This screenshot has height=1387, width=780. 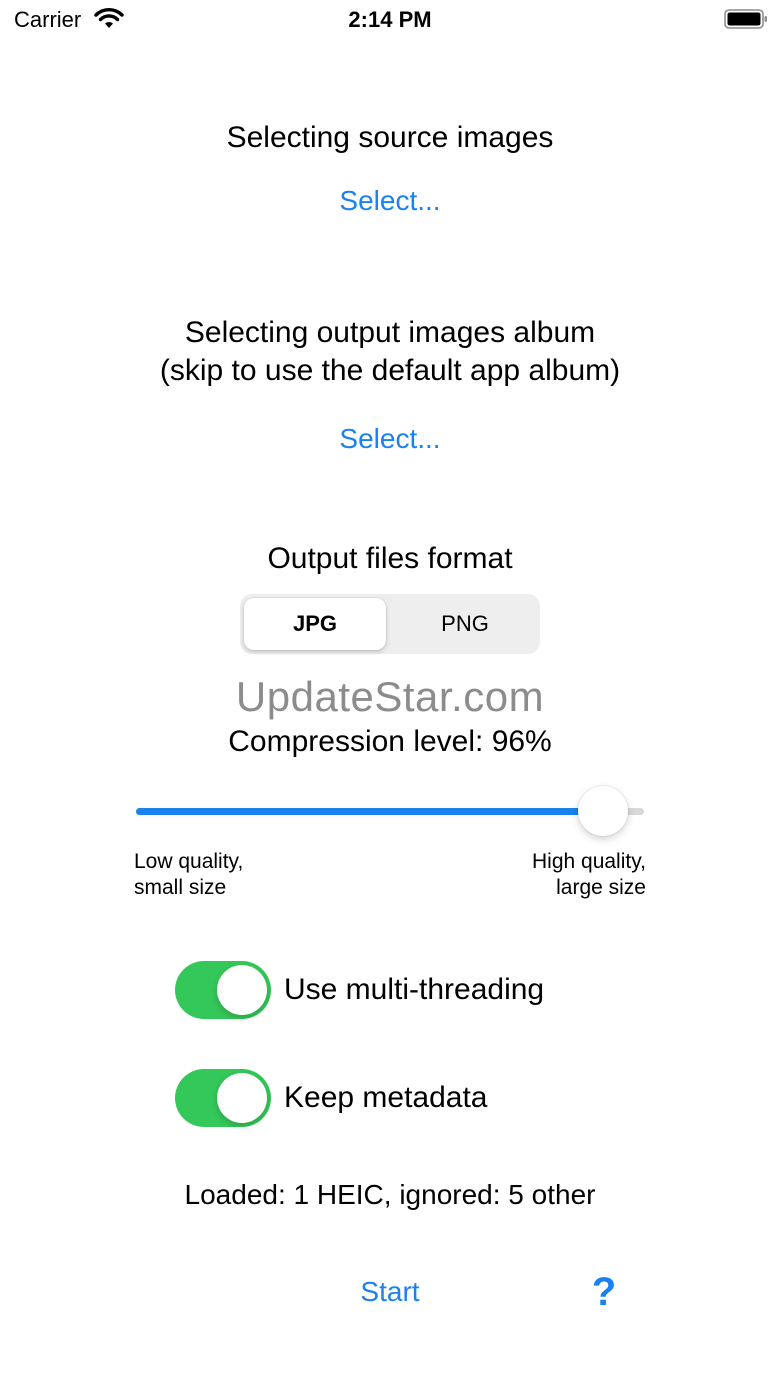 I want to click on source-heading: Selecting source images, so click(x=390, y=137).